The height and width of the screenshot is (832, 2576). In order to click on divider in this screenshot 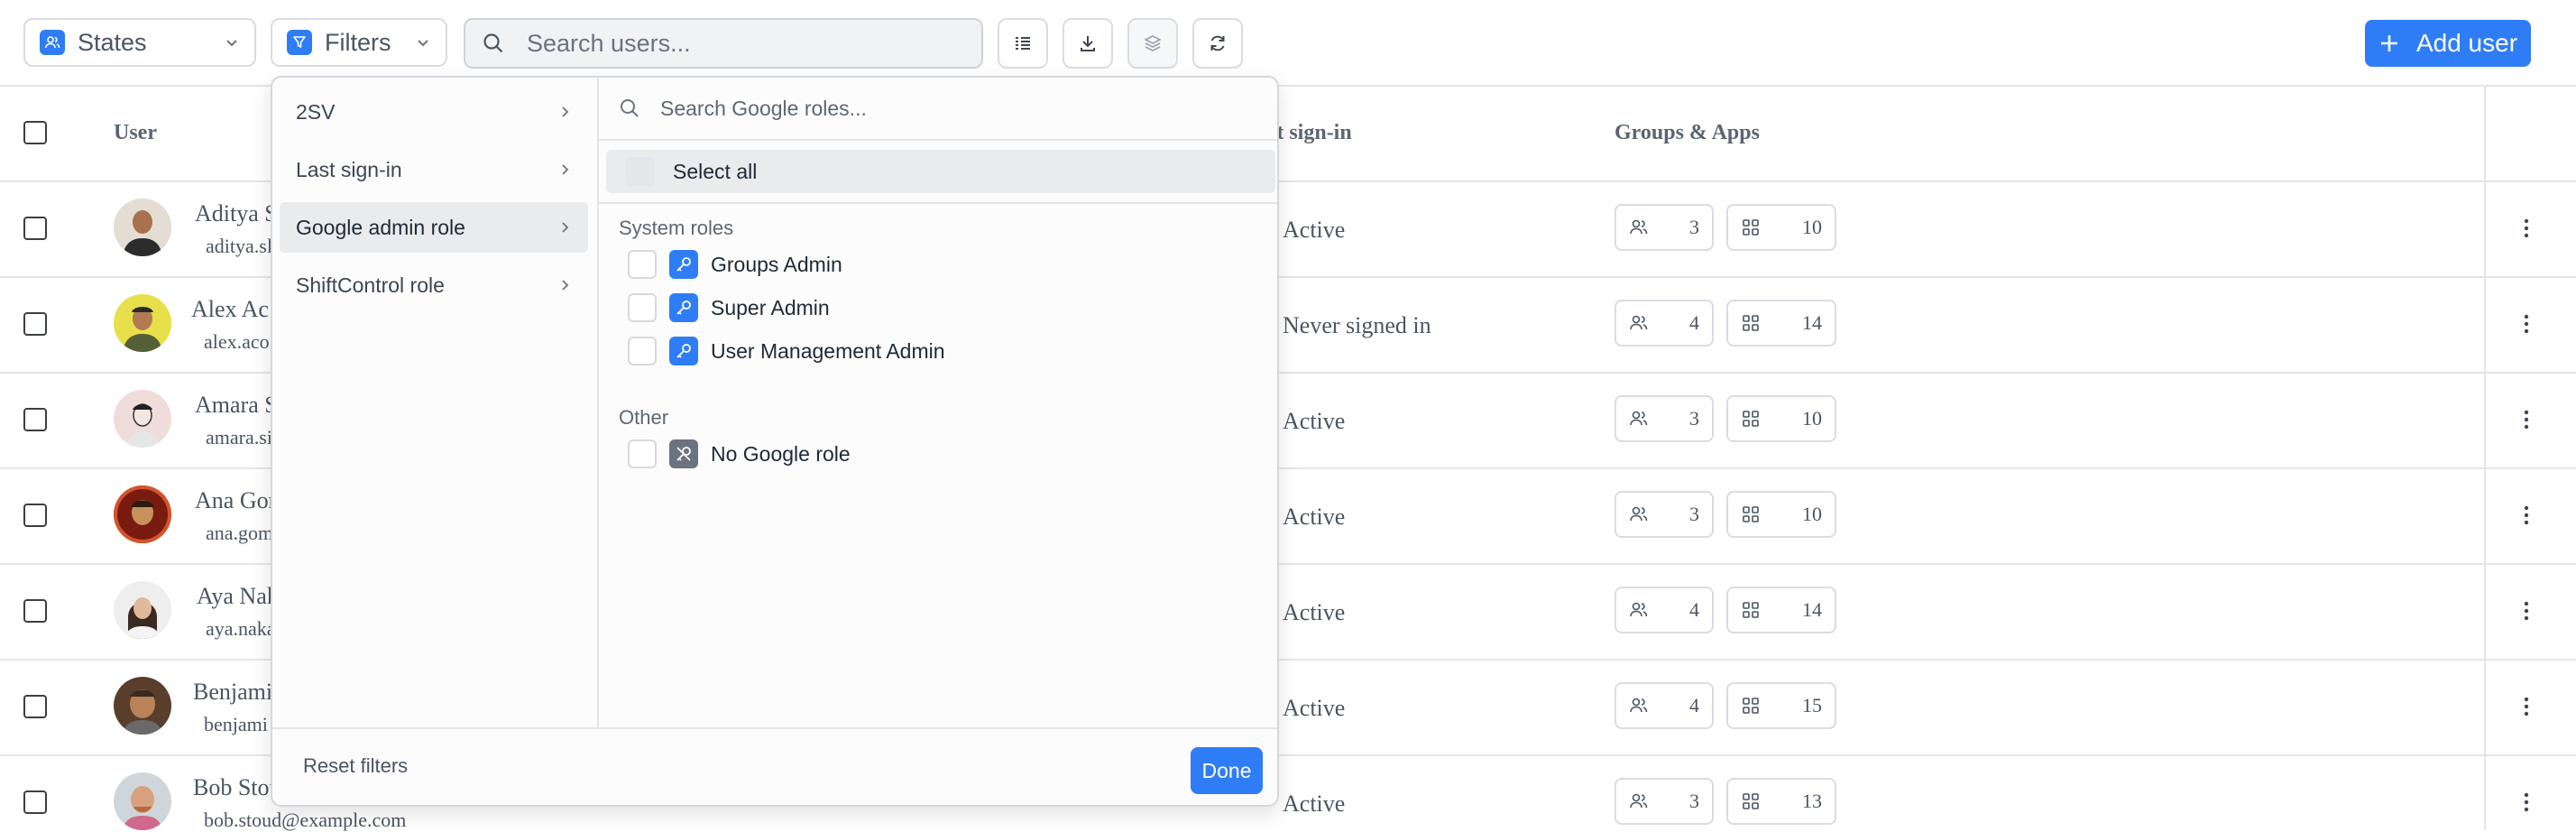, I will do `click(938, 203)`.